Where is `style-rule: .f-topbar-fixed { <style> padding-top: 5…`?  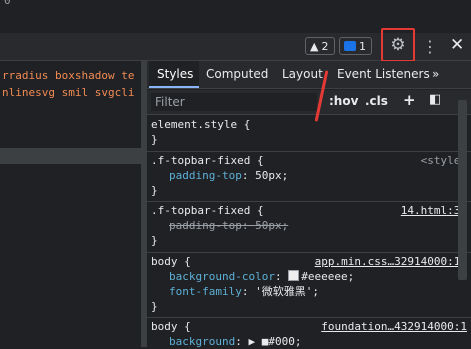 style-rule: .f-topbar-fixed { <style> padding-top: 5… is located at coordinates (309, 177).